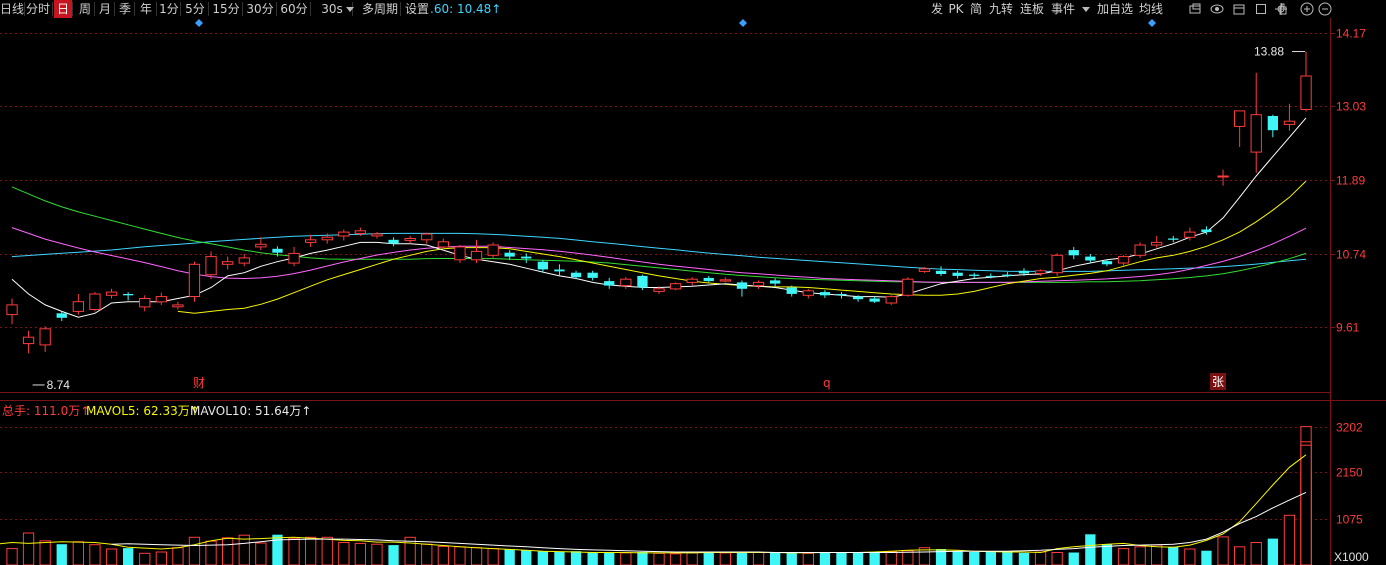  Describe the element at coordinates (1151, 9) in the screenshot. I see `ma-lines-button: 均线` at that location.